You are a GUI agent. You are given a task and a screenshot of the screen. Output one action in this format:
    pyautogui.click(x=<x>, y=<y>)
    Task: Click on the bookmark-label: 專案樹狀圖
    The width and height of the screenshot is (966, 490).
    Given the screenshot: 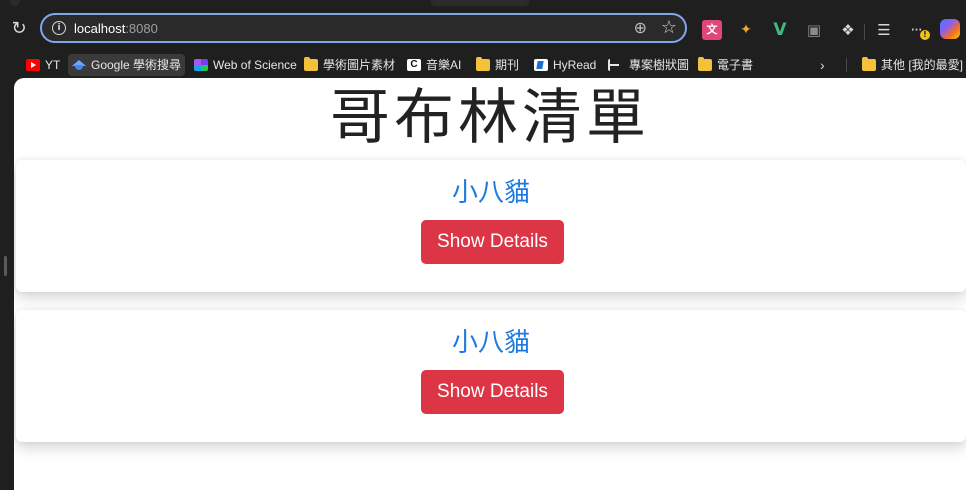 What is the action you would take?
    pyautogui.click(x=659, y=65)
    